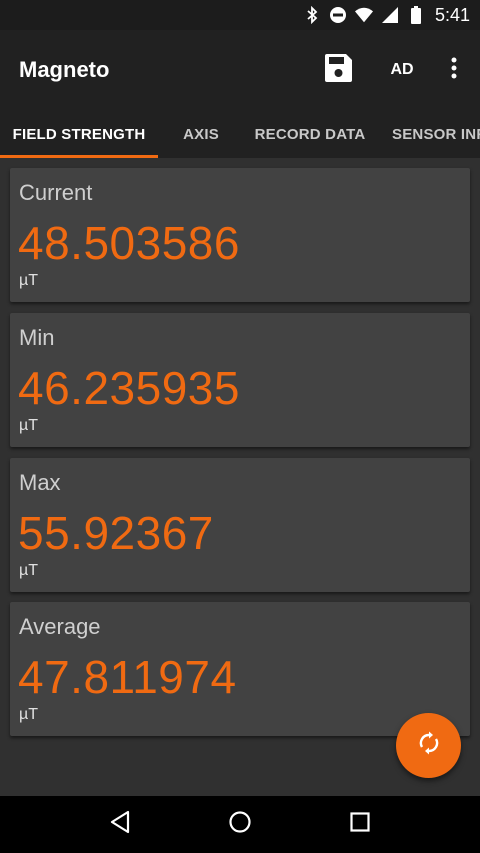 Image resolution: width=480 pixels, height=853 pixels. Describe the element at coordinates (201, 134) in the screenshot. I see `tab-axis: AXIS` at that location.